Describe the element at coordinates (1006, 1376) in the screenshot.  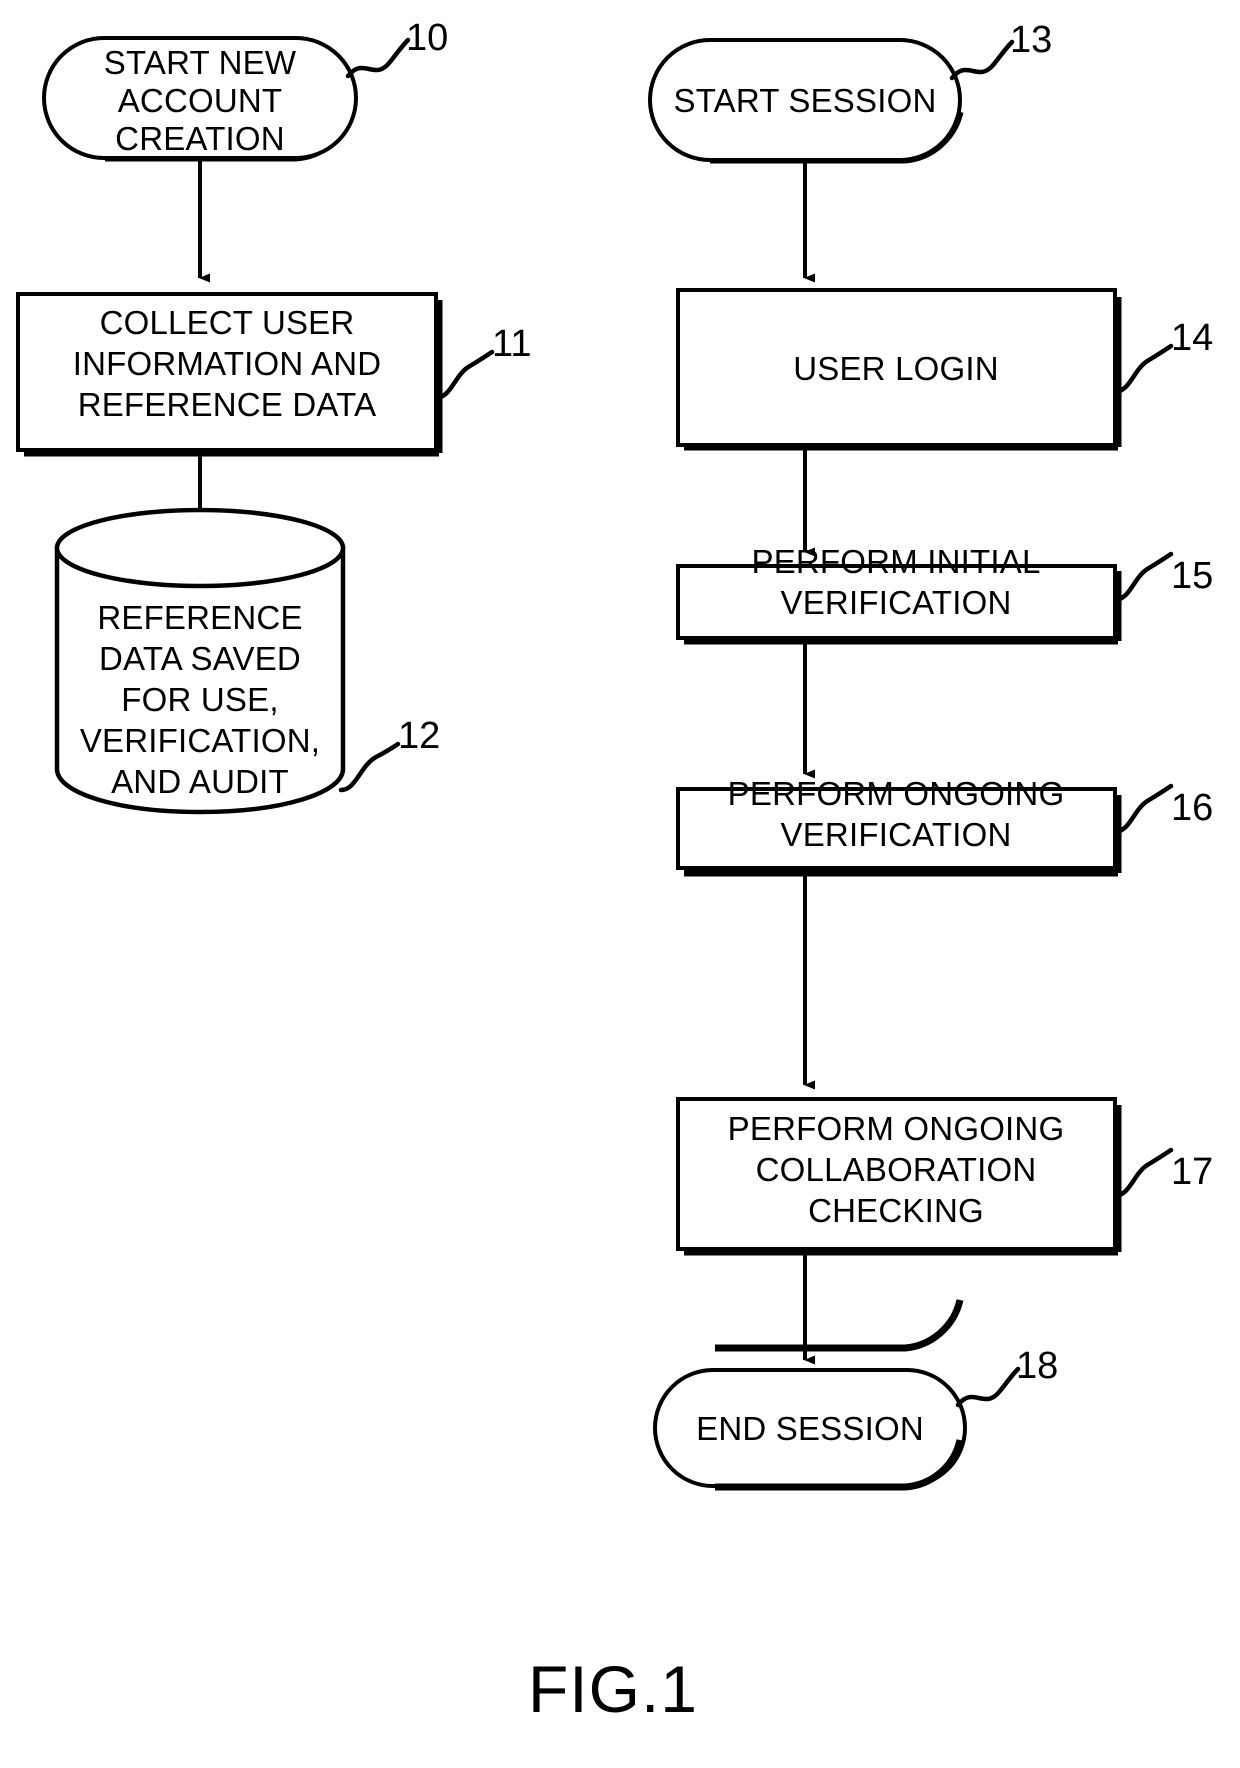
I see `ref-leader-18: 18` at that location.